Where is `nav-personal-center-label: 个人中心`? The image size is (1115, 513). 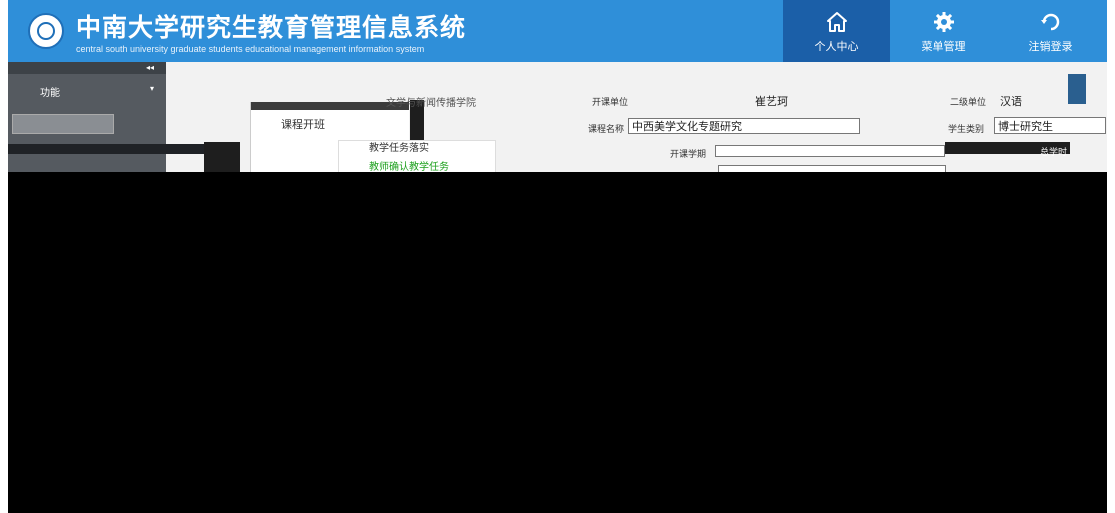 nav-personal-center-label: 个人中心 is located at coordinates (836, 46).